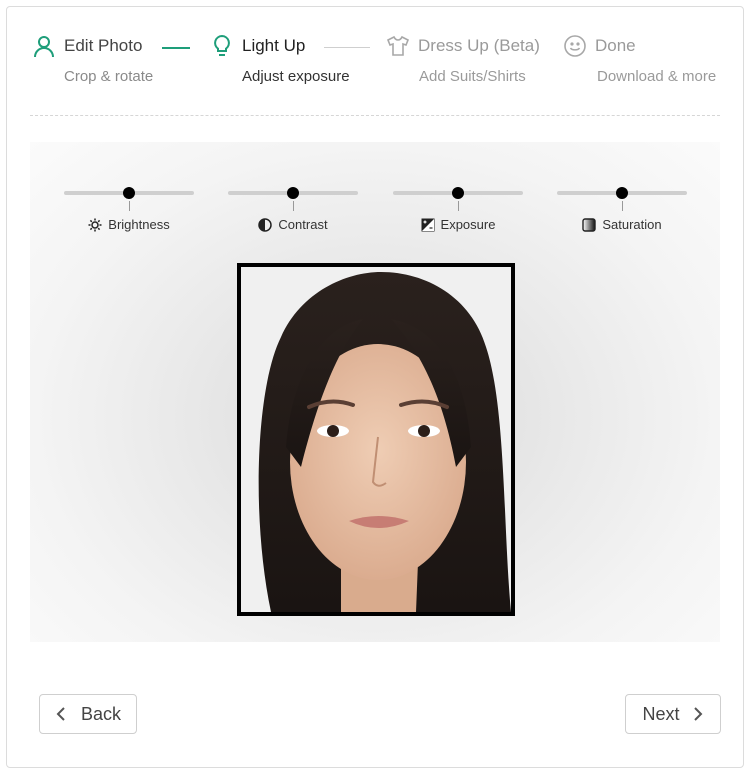 The width and height of the screenshot is (750, 768). Describe the element at coordinates (139, 224) in the screenshot. I see `slider-label: Brightness` at that location.